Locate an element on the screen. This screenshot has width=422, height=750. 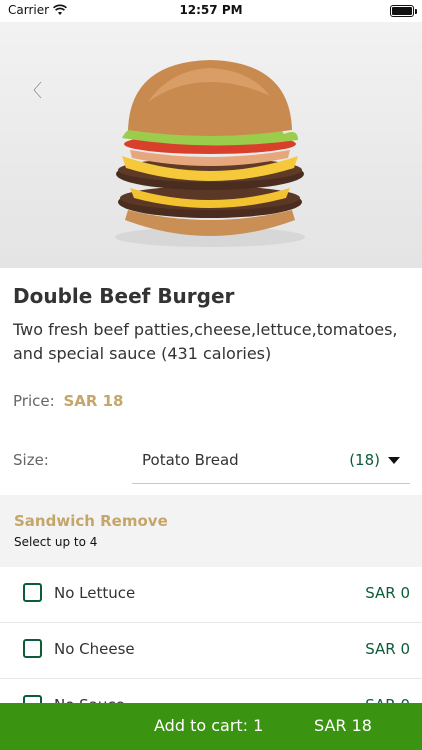
option-row-no-lettuce: No Lettuce SAR 0 is located at coordinates (211, 595).